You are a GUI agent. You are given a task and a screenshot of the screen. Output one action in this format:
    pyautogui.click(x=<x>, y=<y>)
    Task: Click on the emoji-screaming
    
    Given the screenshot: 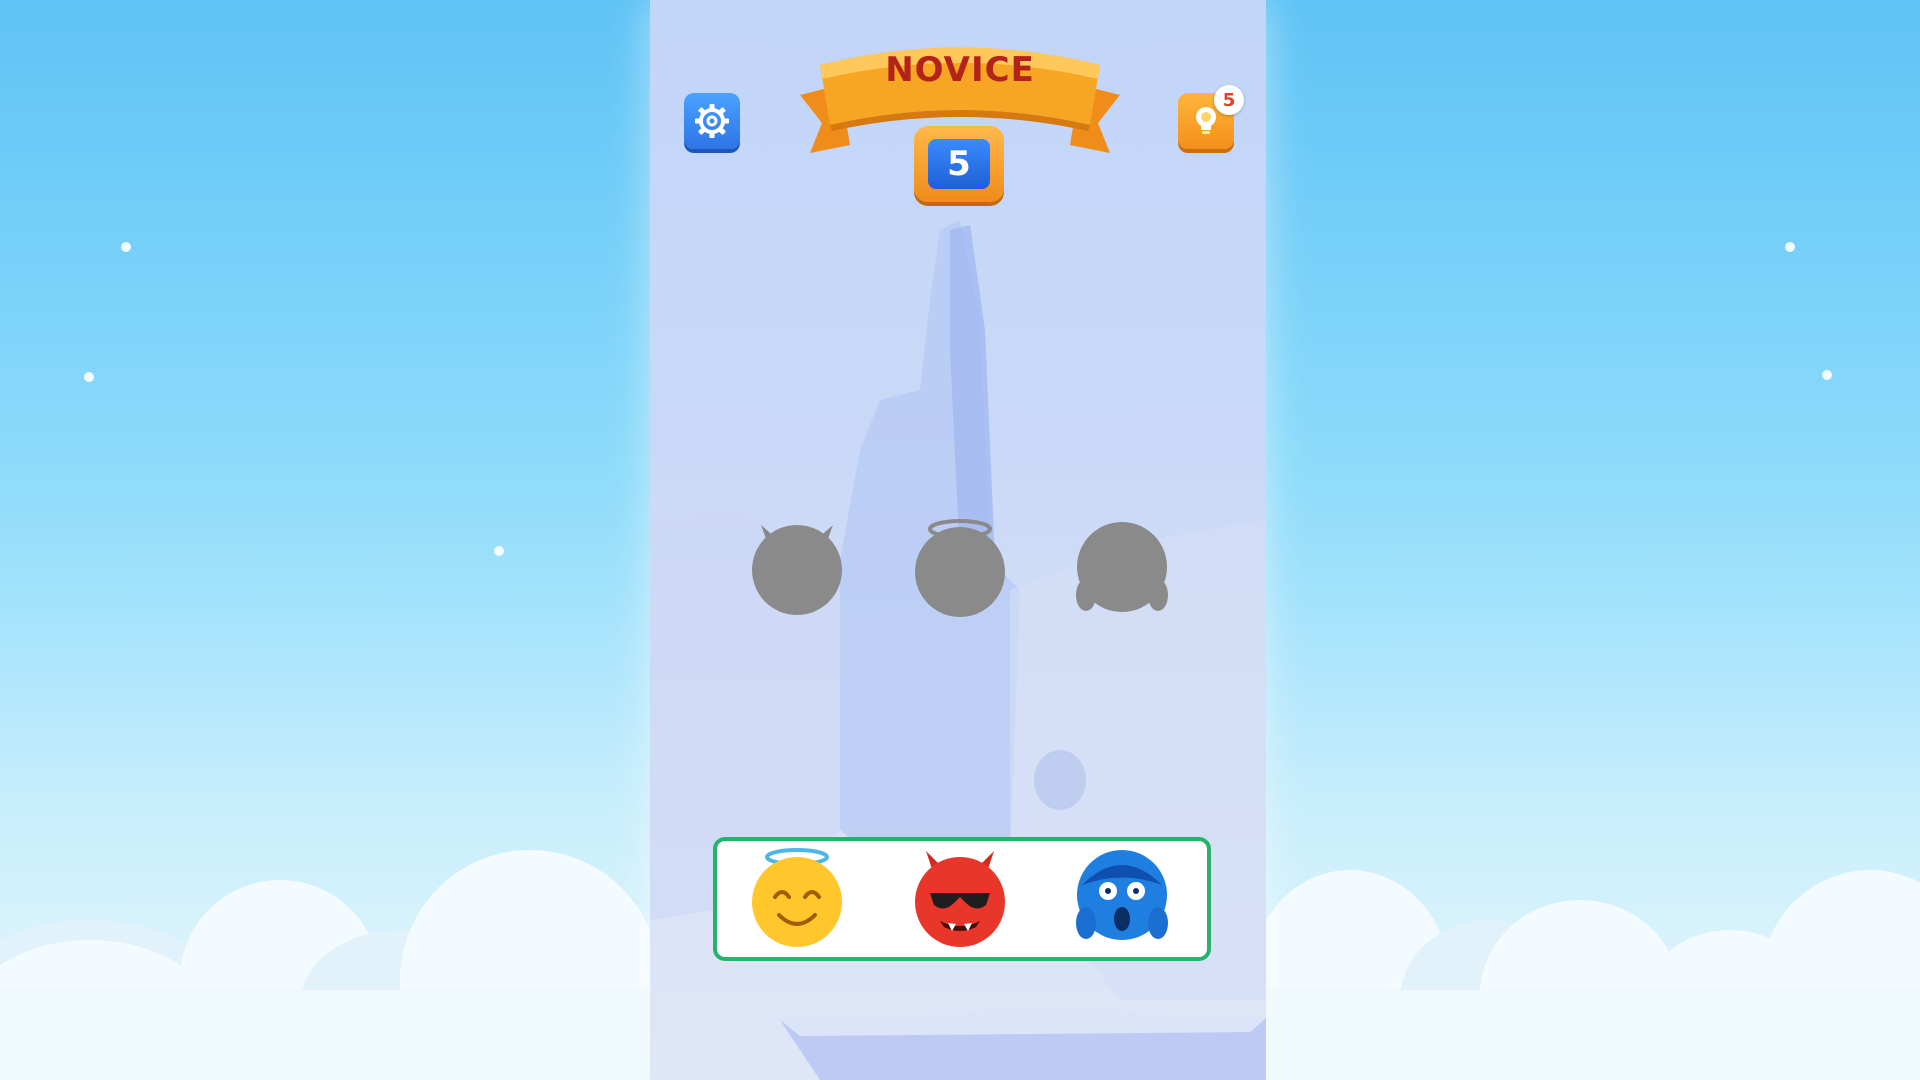 What is the action you would take?
    pyautogui.click(x=1122, y=898)
    